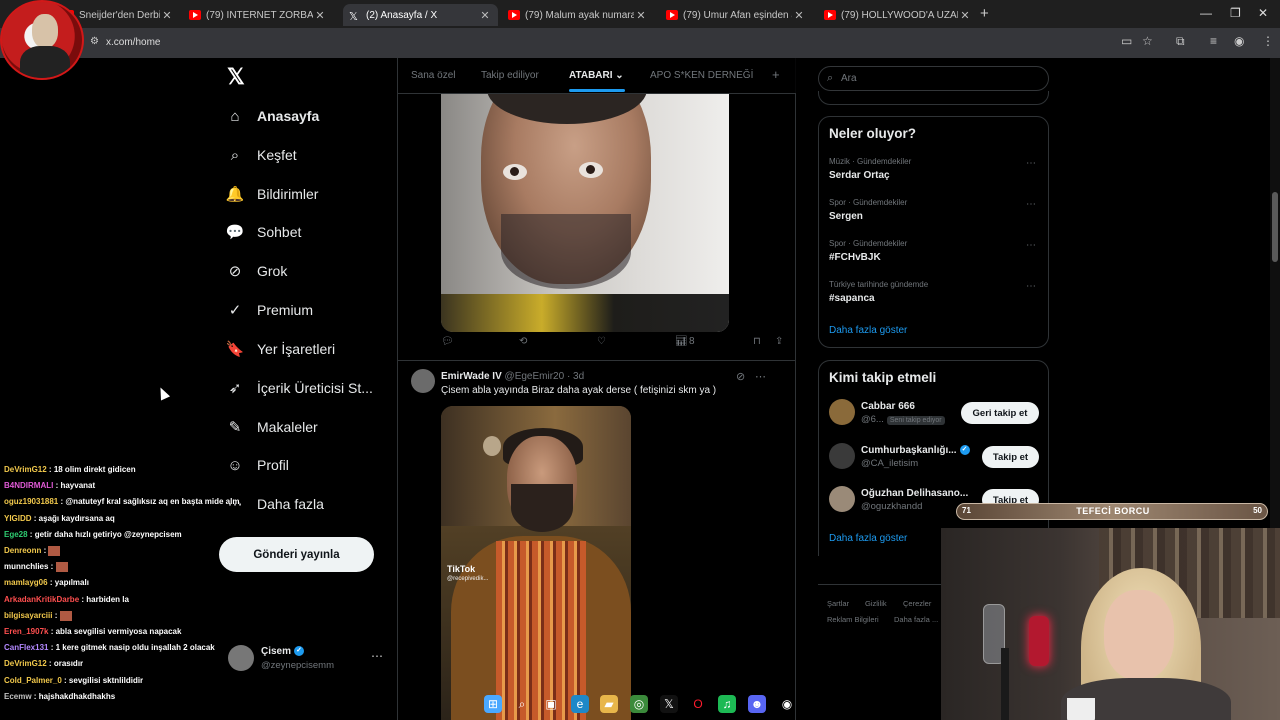 This screenshot has width=1280, height=720. I want to click on tab-apo: APO S*KEN DERNEĞİ, so click(701, 75).